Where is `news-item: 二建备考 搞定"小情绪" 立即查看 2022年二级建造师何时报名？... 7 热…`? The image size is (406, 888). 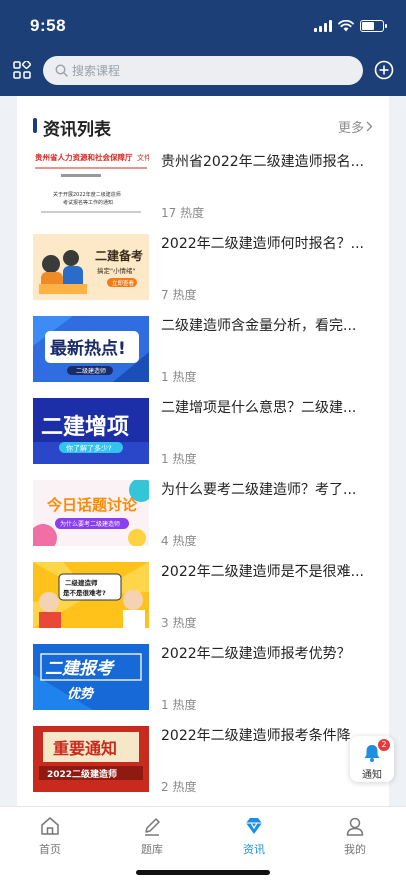 news-item: 二建备考 搞定"小情绪" 立即查看 2022年二级建造师何时报名？... 7 热… is located at coordinates (203, 268).